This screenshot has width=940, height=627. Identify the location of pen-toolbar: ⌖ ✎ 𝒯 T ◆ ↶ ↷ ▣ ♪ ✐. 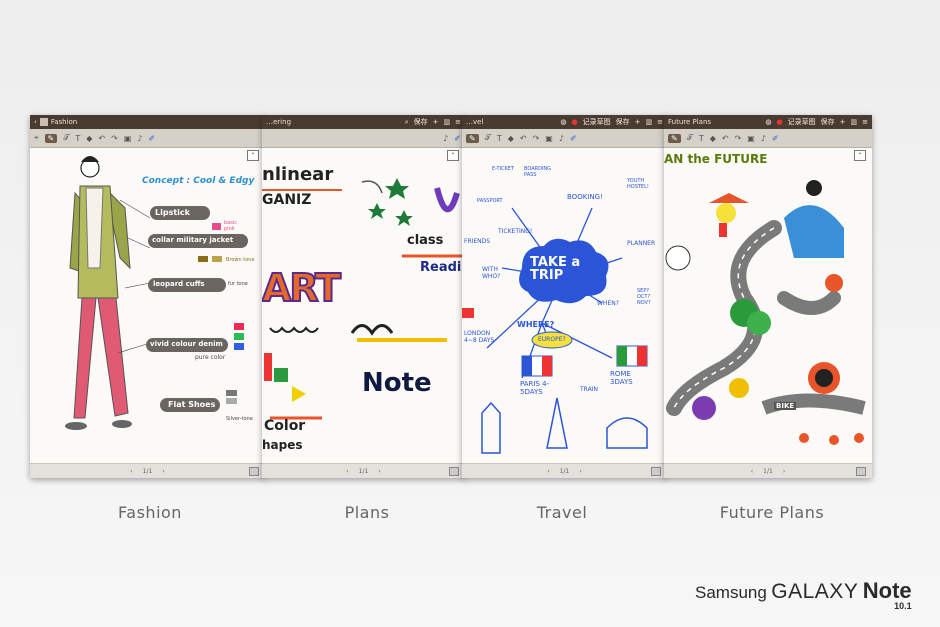
(147, 138).